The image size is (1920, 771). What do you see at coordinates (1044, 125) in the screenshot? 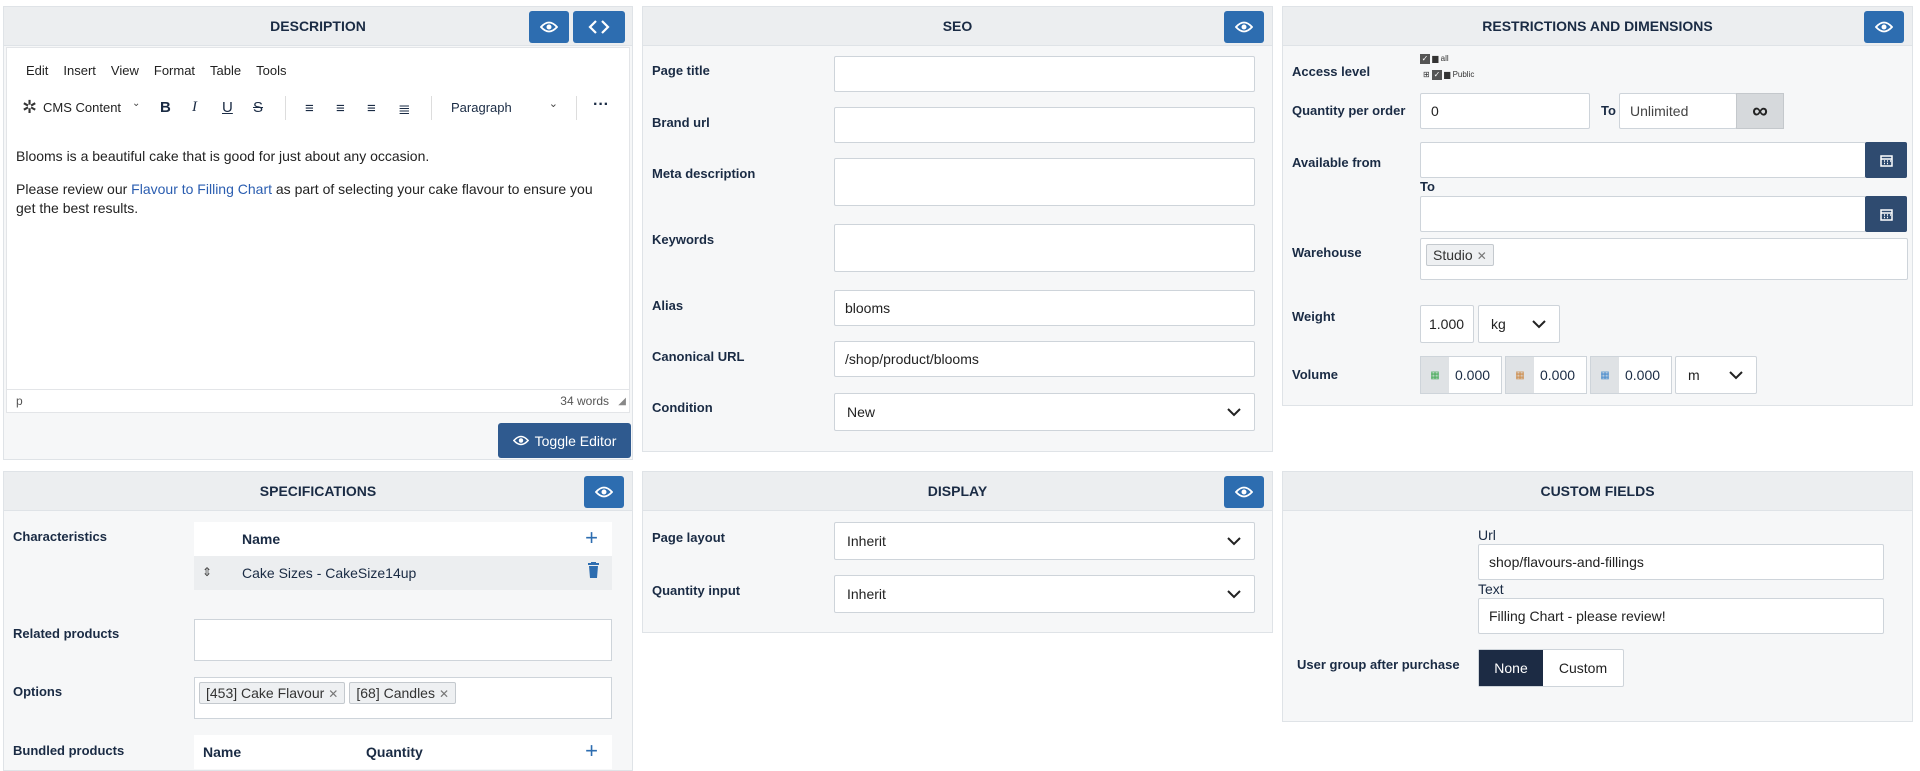
I see `brand-url-input` at bounding box center [1044, 125].